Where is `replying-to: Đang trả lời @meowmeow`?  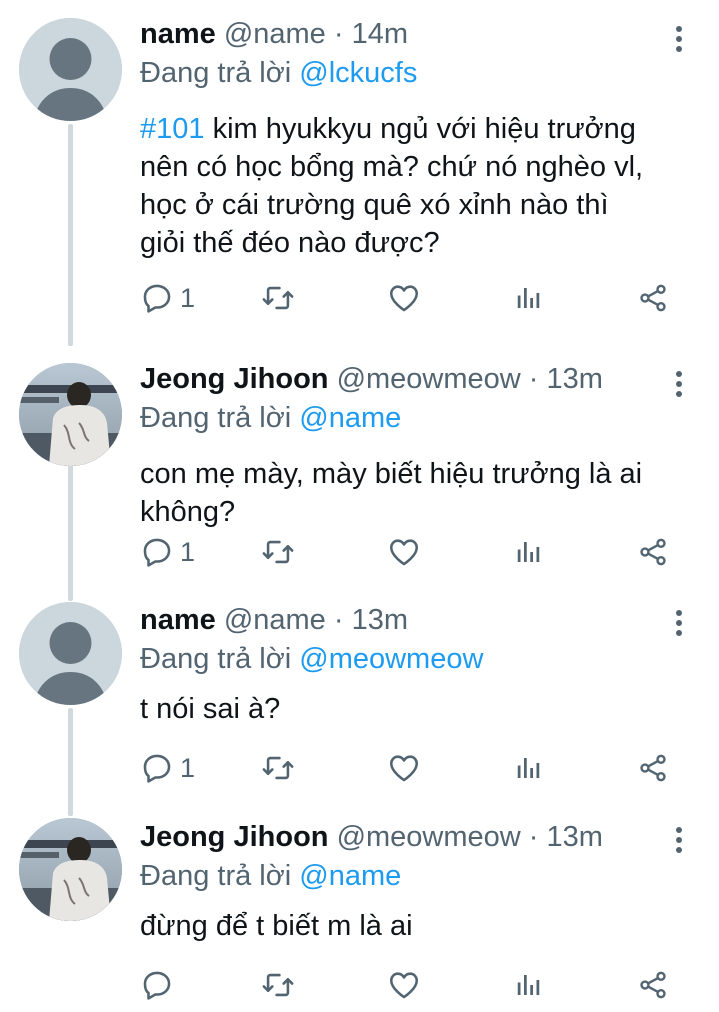 replying-to: Đang trả lời @meowmeow is located at coordinates (414, 659).